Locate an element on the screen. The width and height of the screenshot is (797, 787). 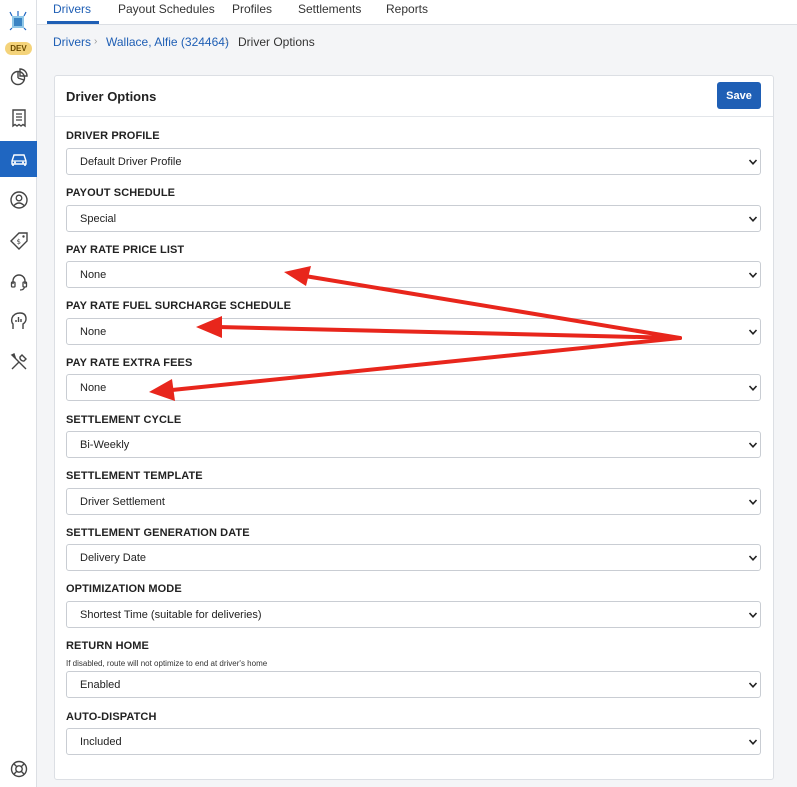
price-tag-icon: $ is located at coordinates (18, 241).